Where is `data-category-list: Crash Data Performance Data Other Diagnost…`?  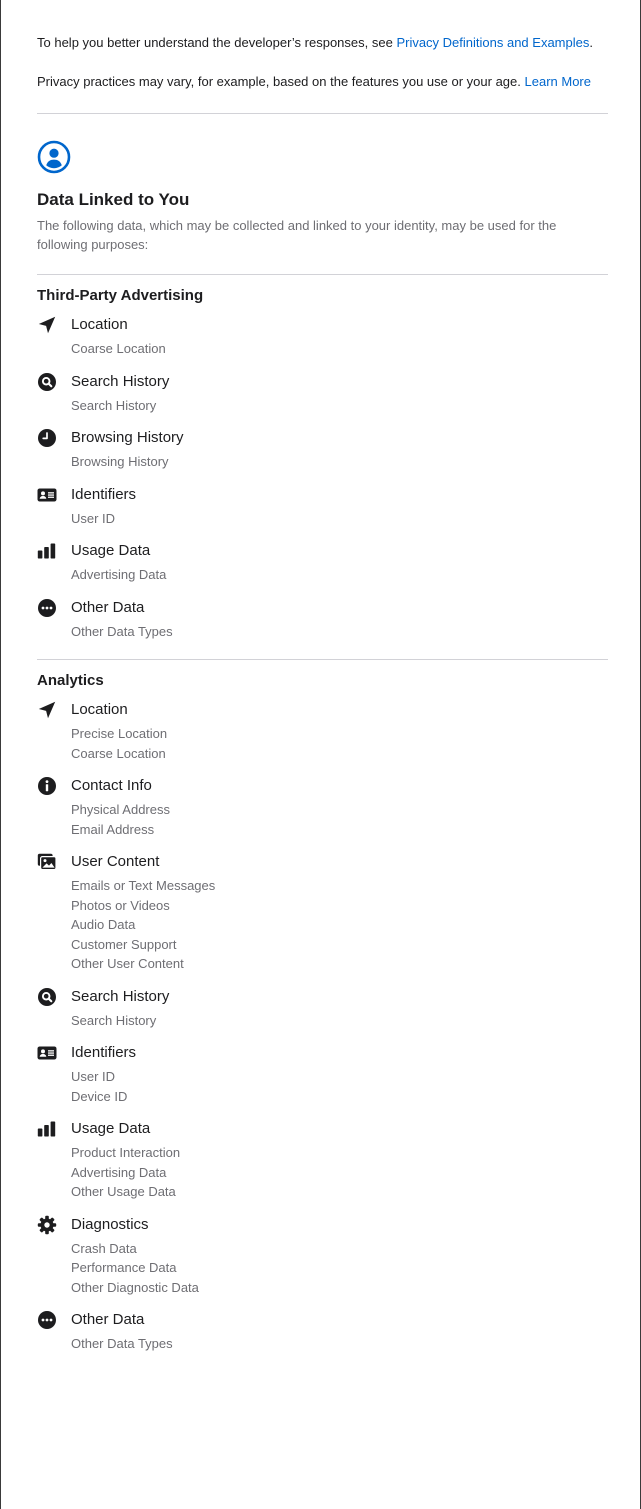
data-category-list: Crash Data Performance Data Other Diagnost… is located at coordinates (339, 1268).